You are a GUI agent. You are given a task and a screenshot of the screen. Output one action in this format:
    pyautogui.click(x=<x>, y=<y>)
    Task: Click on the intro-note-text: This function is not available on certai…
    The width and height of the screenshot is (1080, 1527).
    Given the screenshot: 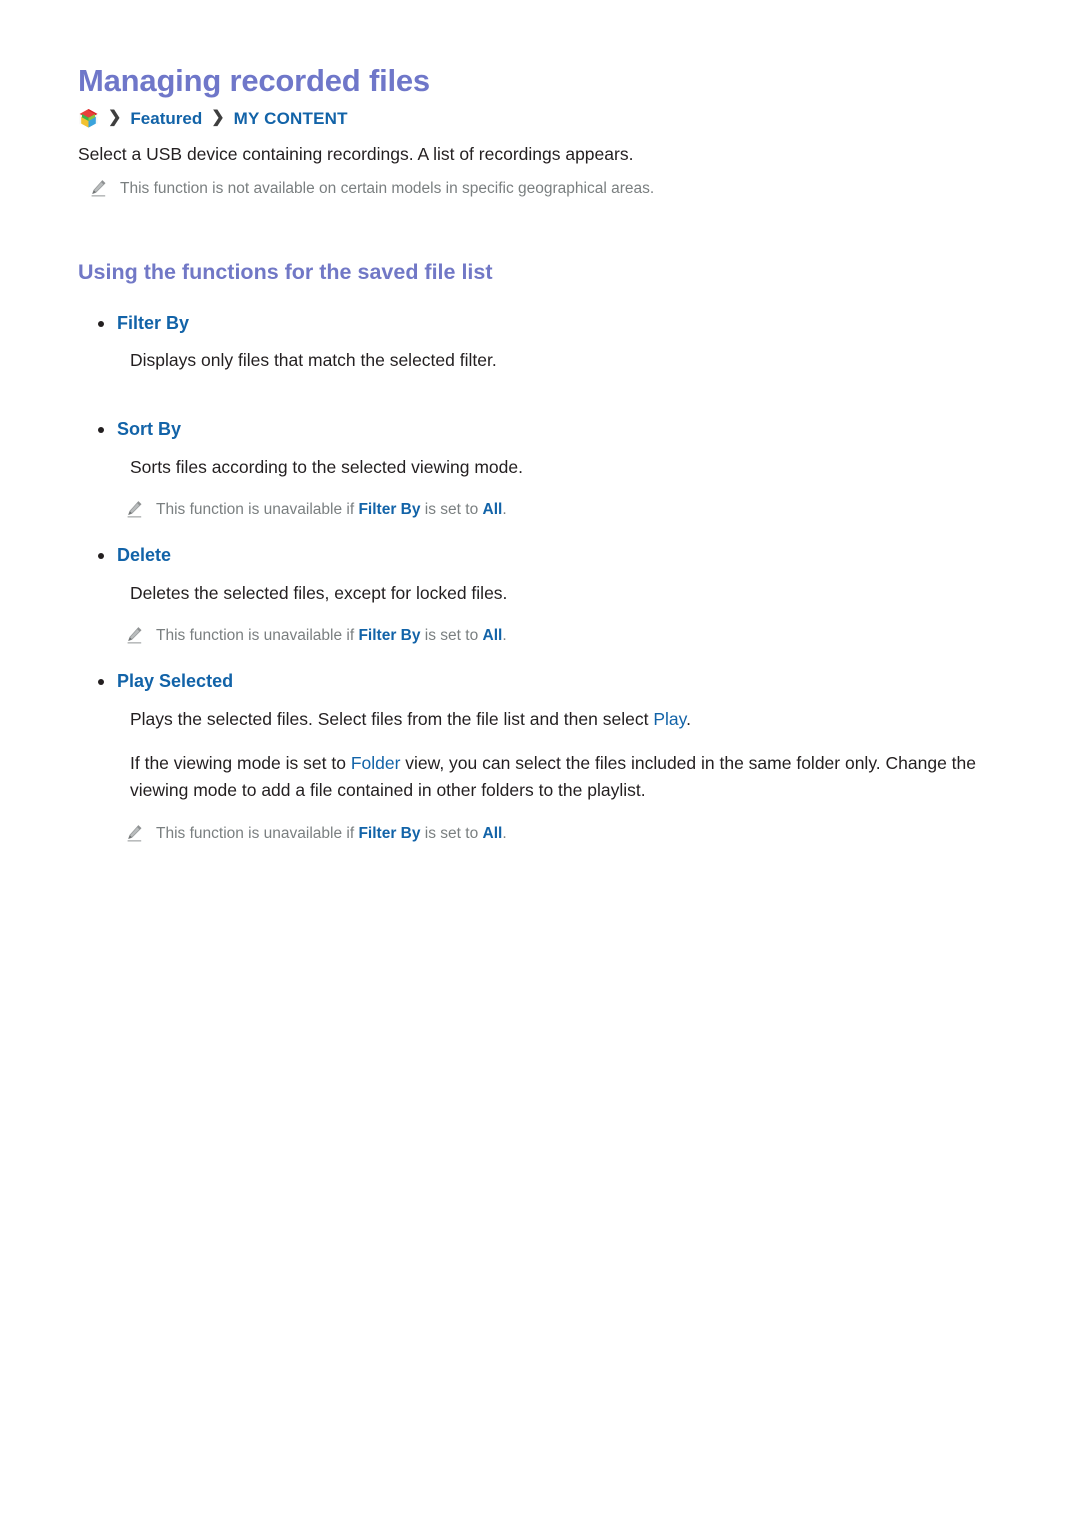 What is the action you would take?
    pyautogui.click(x=387, y=189)
    